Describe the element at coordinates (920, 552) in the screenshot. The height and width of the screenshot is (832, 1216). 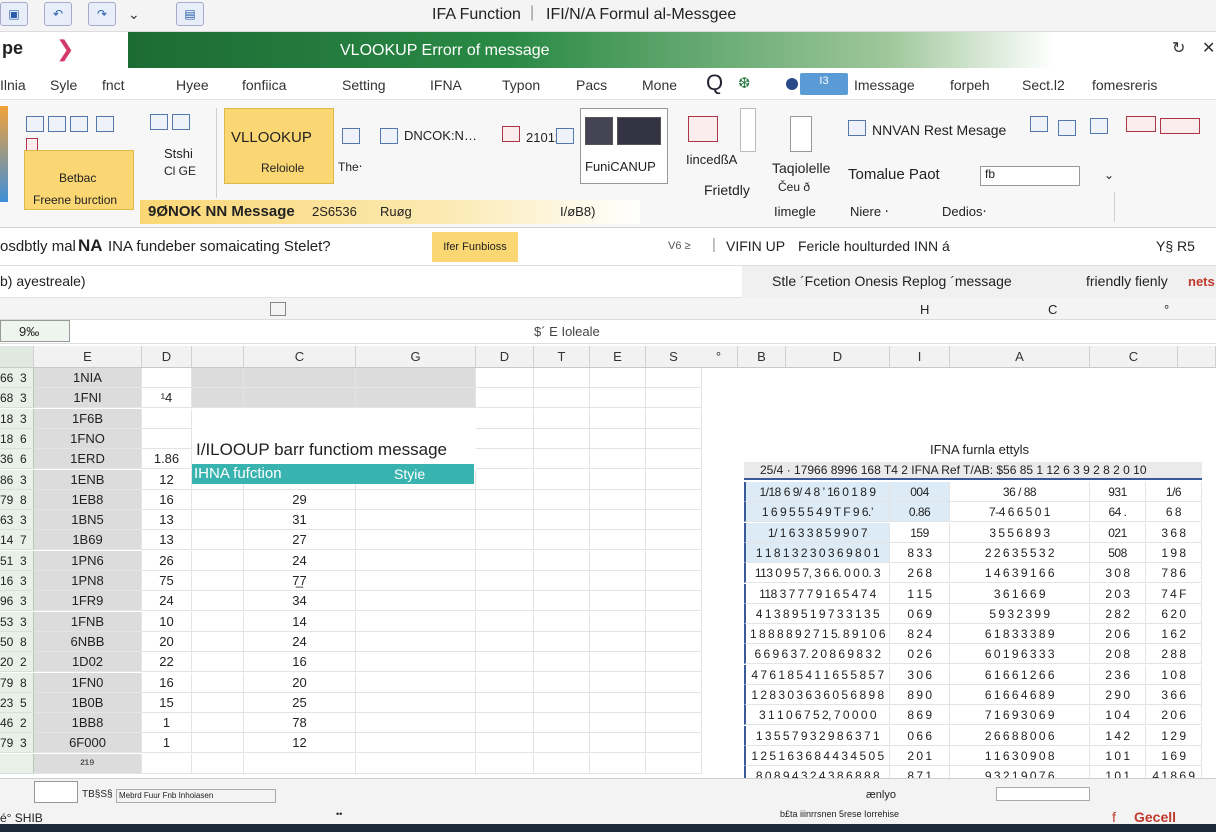
I see `right-table-cell: 8 3 3` at that location.